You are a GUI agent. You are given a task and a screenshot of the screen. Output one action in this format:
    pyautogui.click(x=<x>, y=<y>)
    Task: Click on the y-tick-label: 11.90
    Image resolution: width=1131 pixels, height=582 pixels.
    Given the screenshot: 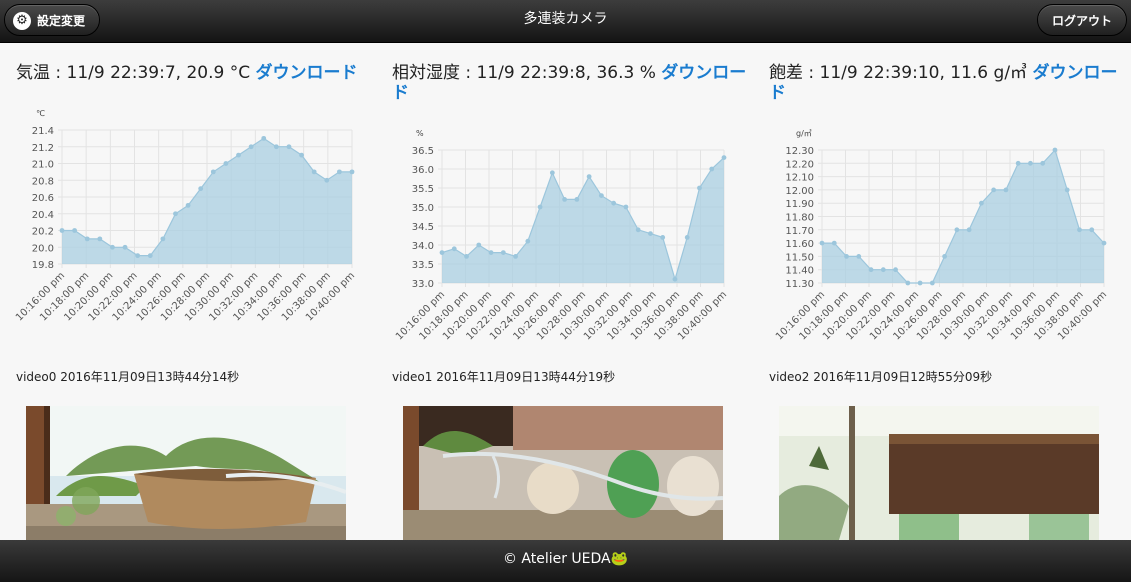 What is the action you would take?
    pyautogui.click(x=799, y=204)
    